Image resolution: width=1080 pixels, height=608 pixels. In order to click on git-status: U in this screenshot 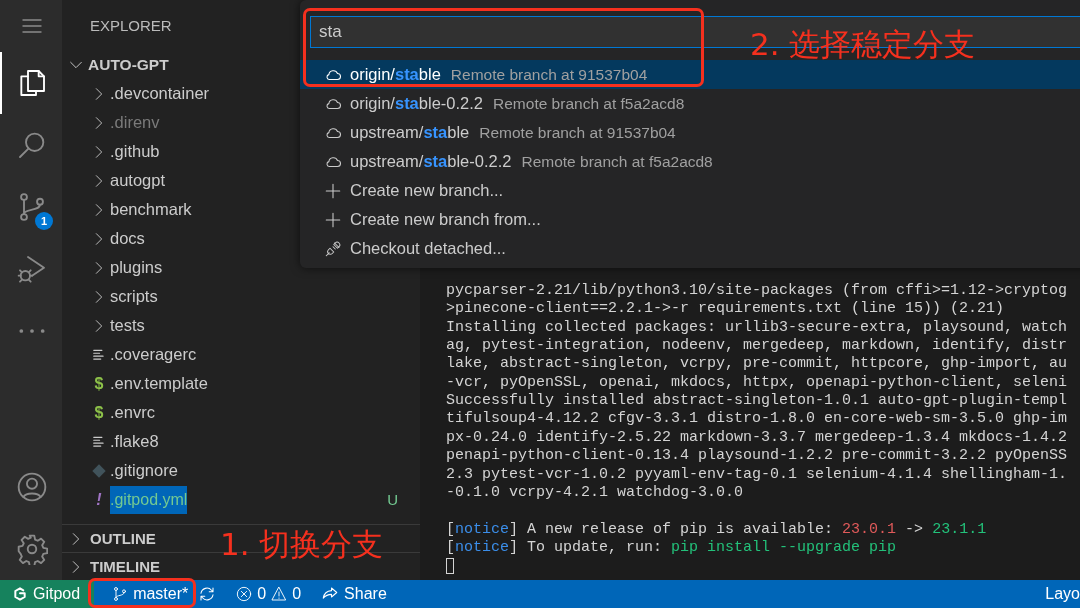, I will do `click(392, 499)`.